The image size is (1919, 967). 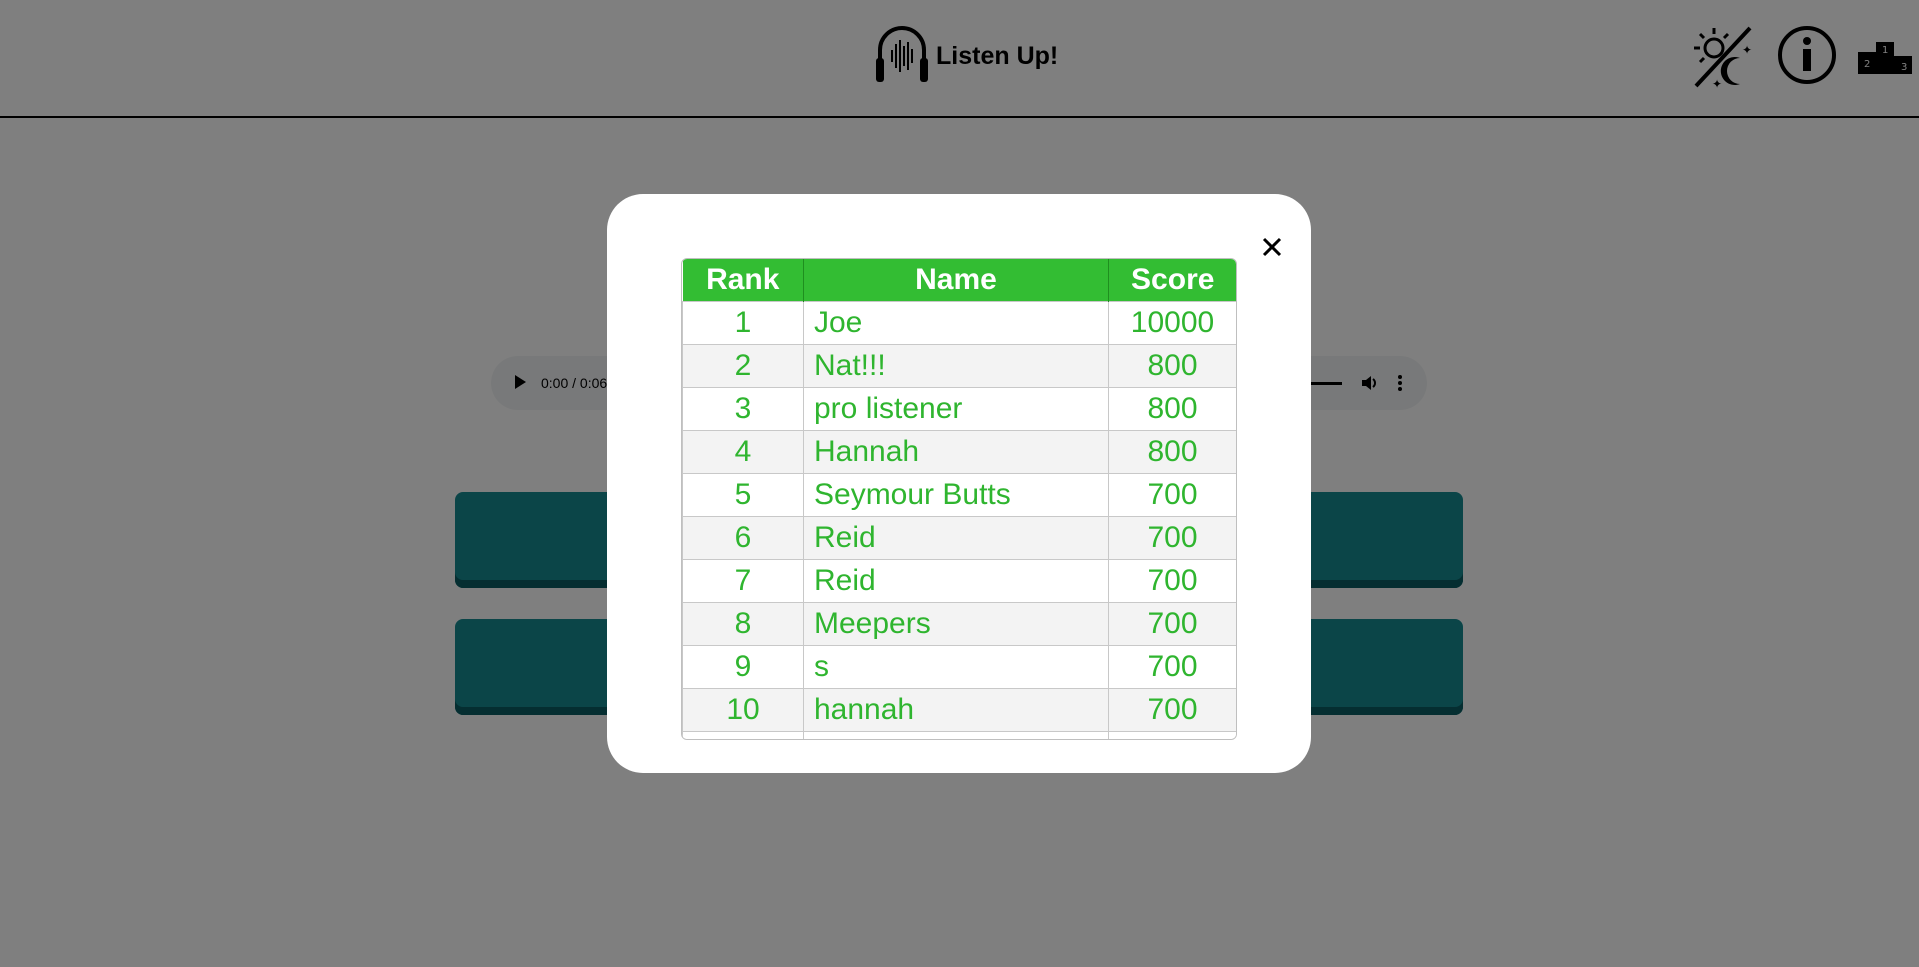 I want to click on table-row: 2 Nat!!! 800, so click(x=959, y=366).